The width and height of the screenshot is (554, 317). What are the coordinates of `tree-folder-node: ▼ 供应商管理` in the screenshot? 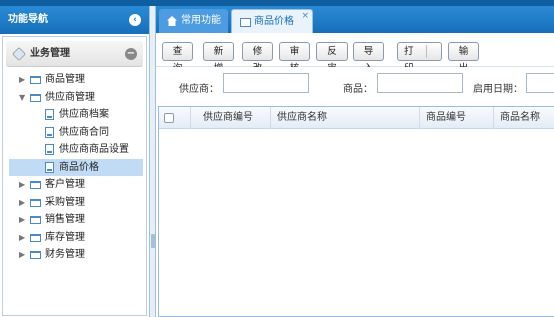 It's located at (74, 98).